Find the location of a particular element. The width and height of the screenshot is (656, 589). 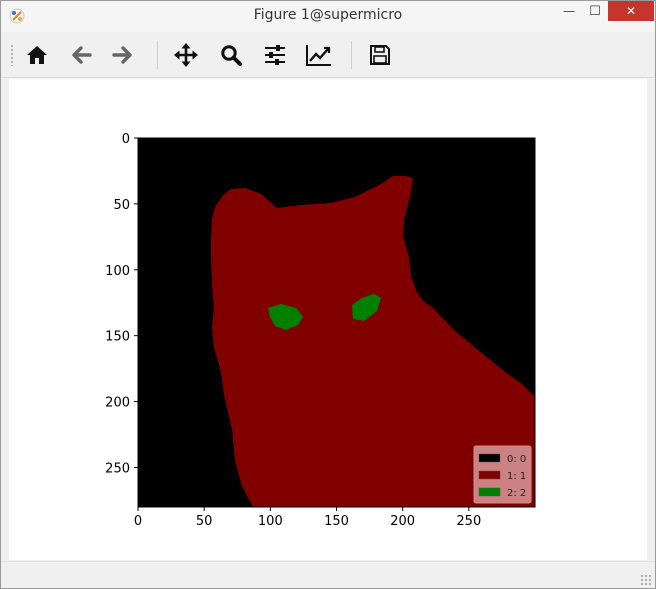

home-button is located at coordinates (37, 55).